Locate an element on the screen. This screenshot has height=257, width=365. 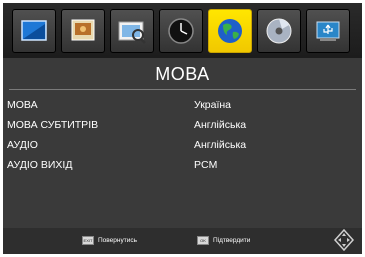
page-title: МОВА is located at coordinates (182, 74).